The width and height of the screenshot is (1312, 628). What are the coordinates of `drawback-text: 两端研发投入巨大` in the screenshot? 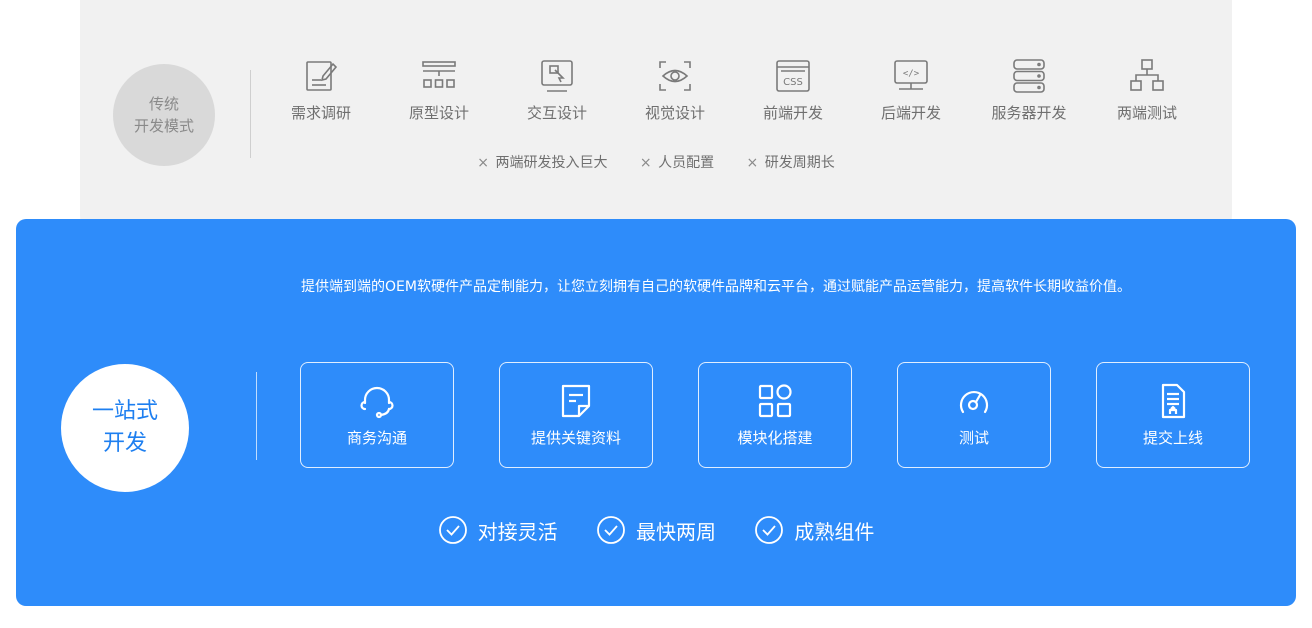 It's located at (551, 163).